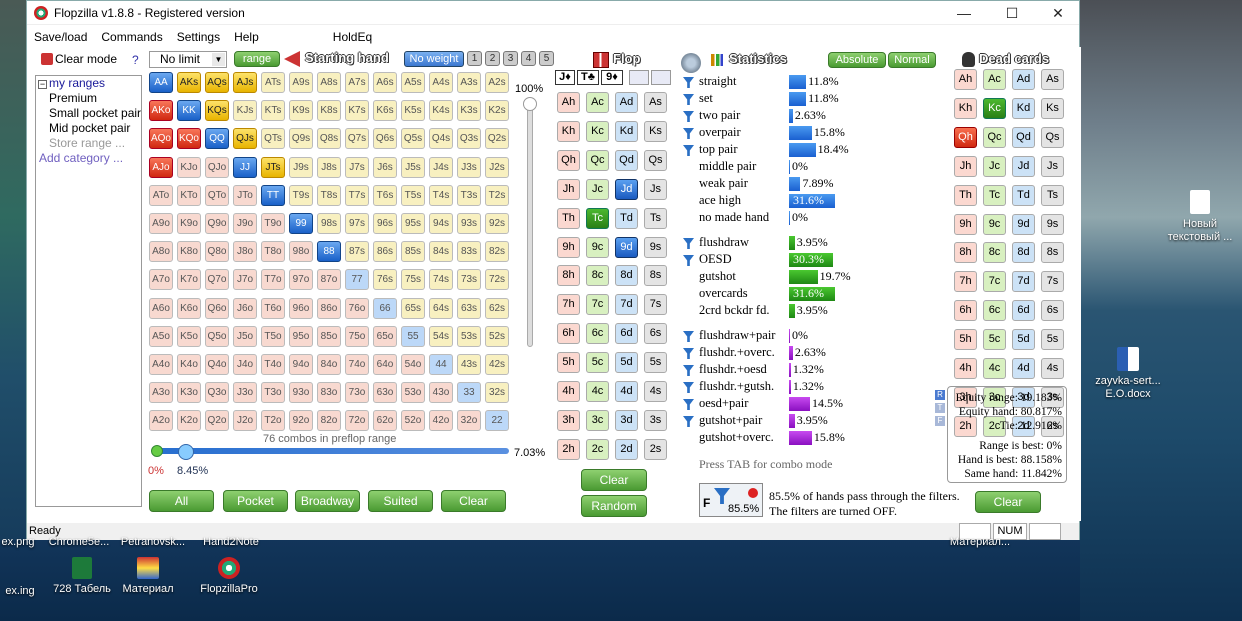  Describe the element at coordinates (626, 391) in the screenshot. I see `flop-card: 4d` at that location.